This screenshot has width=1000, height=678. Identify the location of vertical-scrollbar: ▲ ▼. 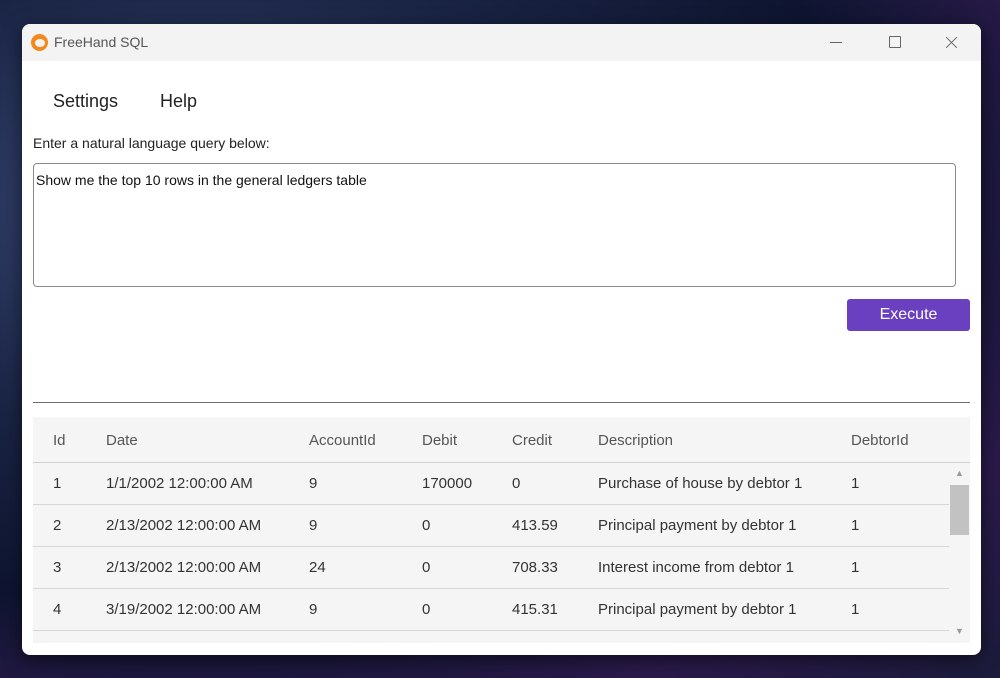
(959, 553).